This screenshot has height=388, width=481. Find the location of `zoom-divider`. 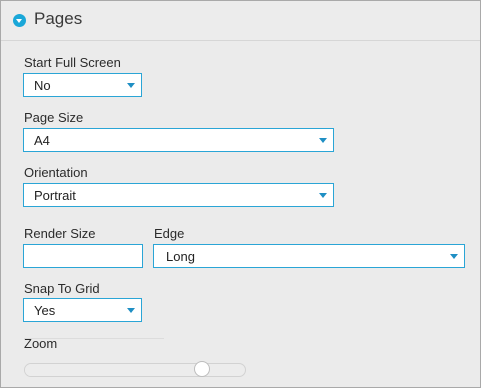

zoom-divider is located at coordinates (94, 338).